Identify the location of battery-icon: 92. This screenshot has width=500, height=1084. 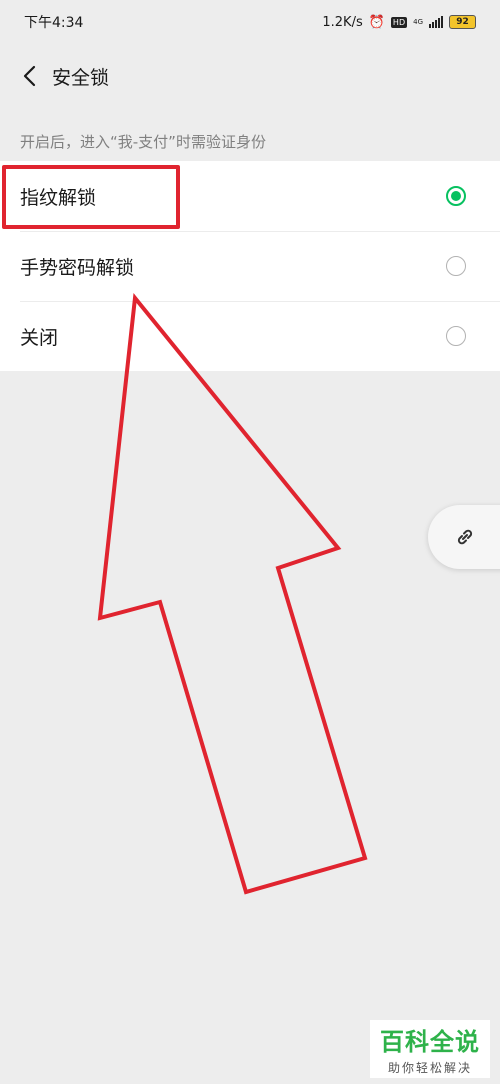
(462, 22).